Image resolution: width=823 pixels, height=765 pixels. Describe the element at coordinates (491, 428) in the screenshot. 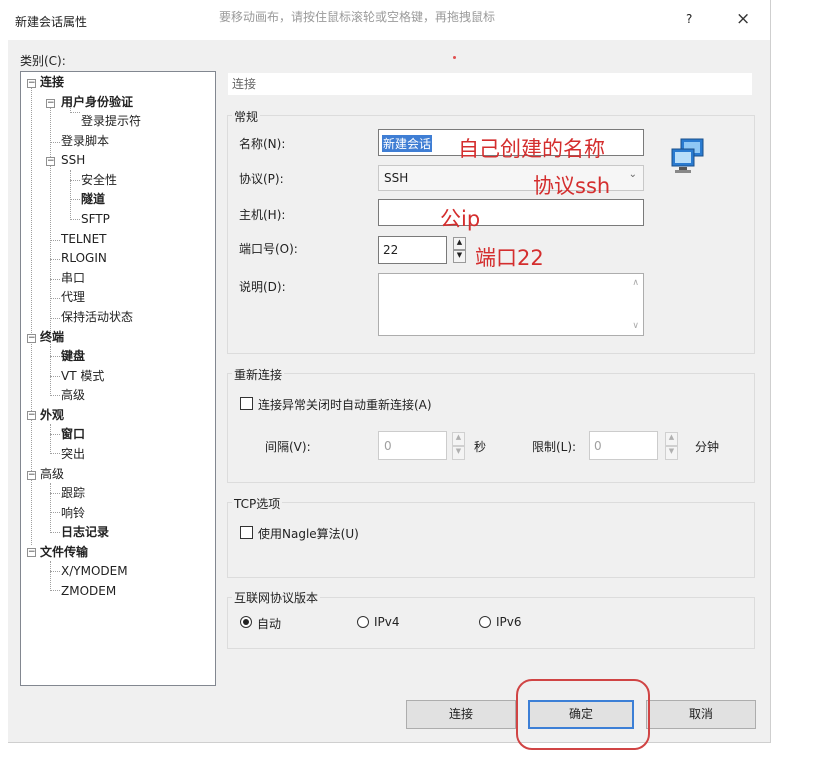

I see `reconnect-group` at that location.